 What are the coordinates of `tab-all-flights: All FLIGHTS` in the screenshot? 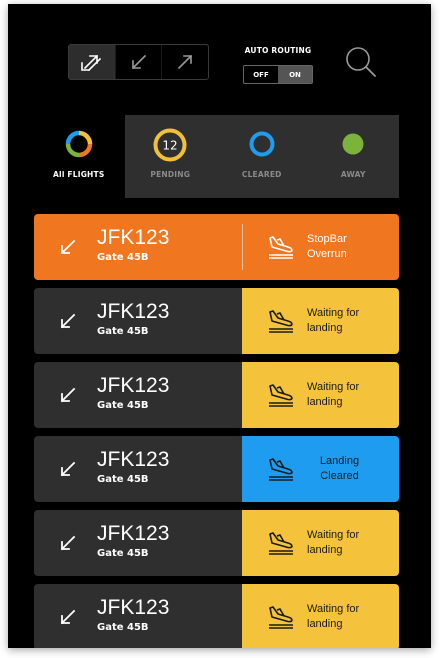 It's located at (79, 156).